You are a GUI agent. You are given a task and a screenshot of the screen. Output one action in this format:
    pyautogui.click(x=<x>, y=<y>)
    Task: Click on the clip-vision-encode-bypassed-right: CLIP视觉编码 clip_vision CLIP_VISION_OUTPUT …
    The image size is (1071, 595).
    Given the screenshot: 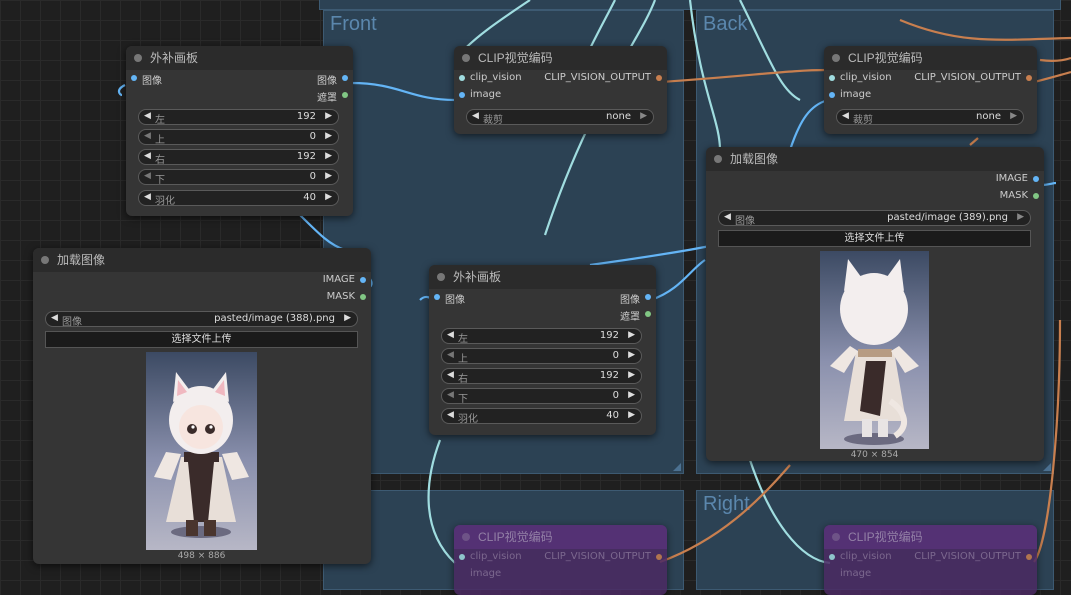 What is the action you would take?
    pyautogui.click(x=930, y=560)
    